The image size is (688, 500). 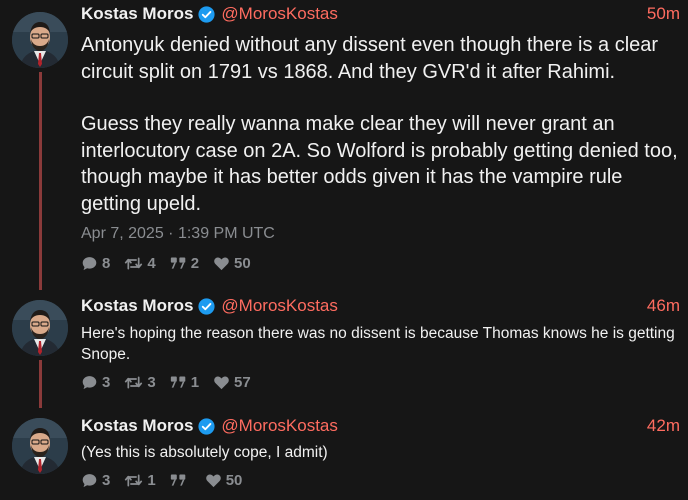 What do you see at coordinates (380, 14) in the screenshot?
I see `tweet-header: Kostas Moros @MorosKostas 50m` at bounding box center [380, 14].